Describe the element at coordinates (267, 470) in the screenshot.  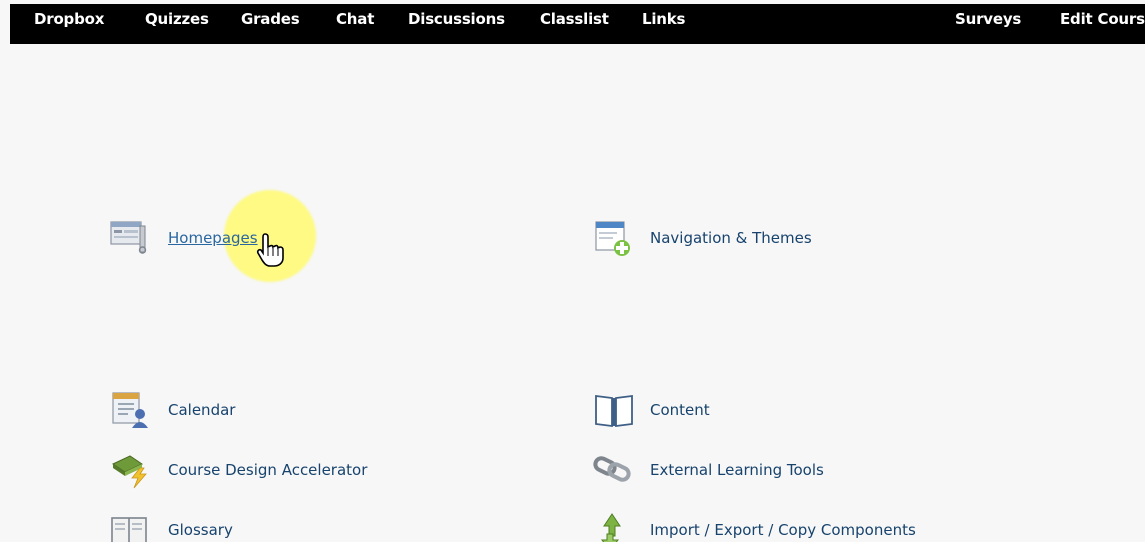
I see `tool-course-design-accelerator-label: Course Design Accelerator` at that location.